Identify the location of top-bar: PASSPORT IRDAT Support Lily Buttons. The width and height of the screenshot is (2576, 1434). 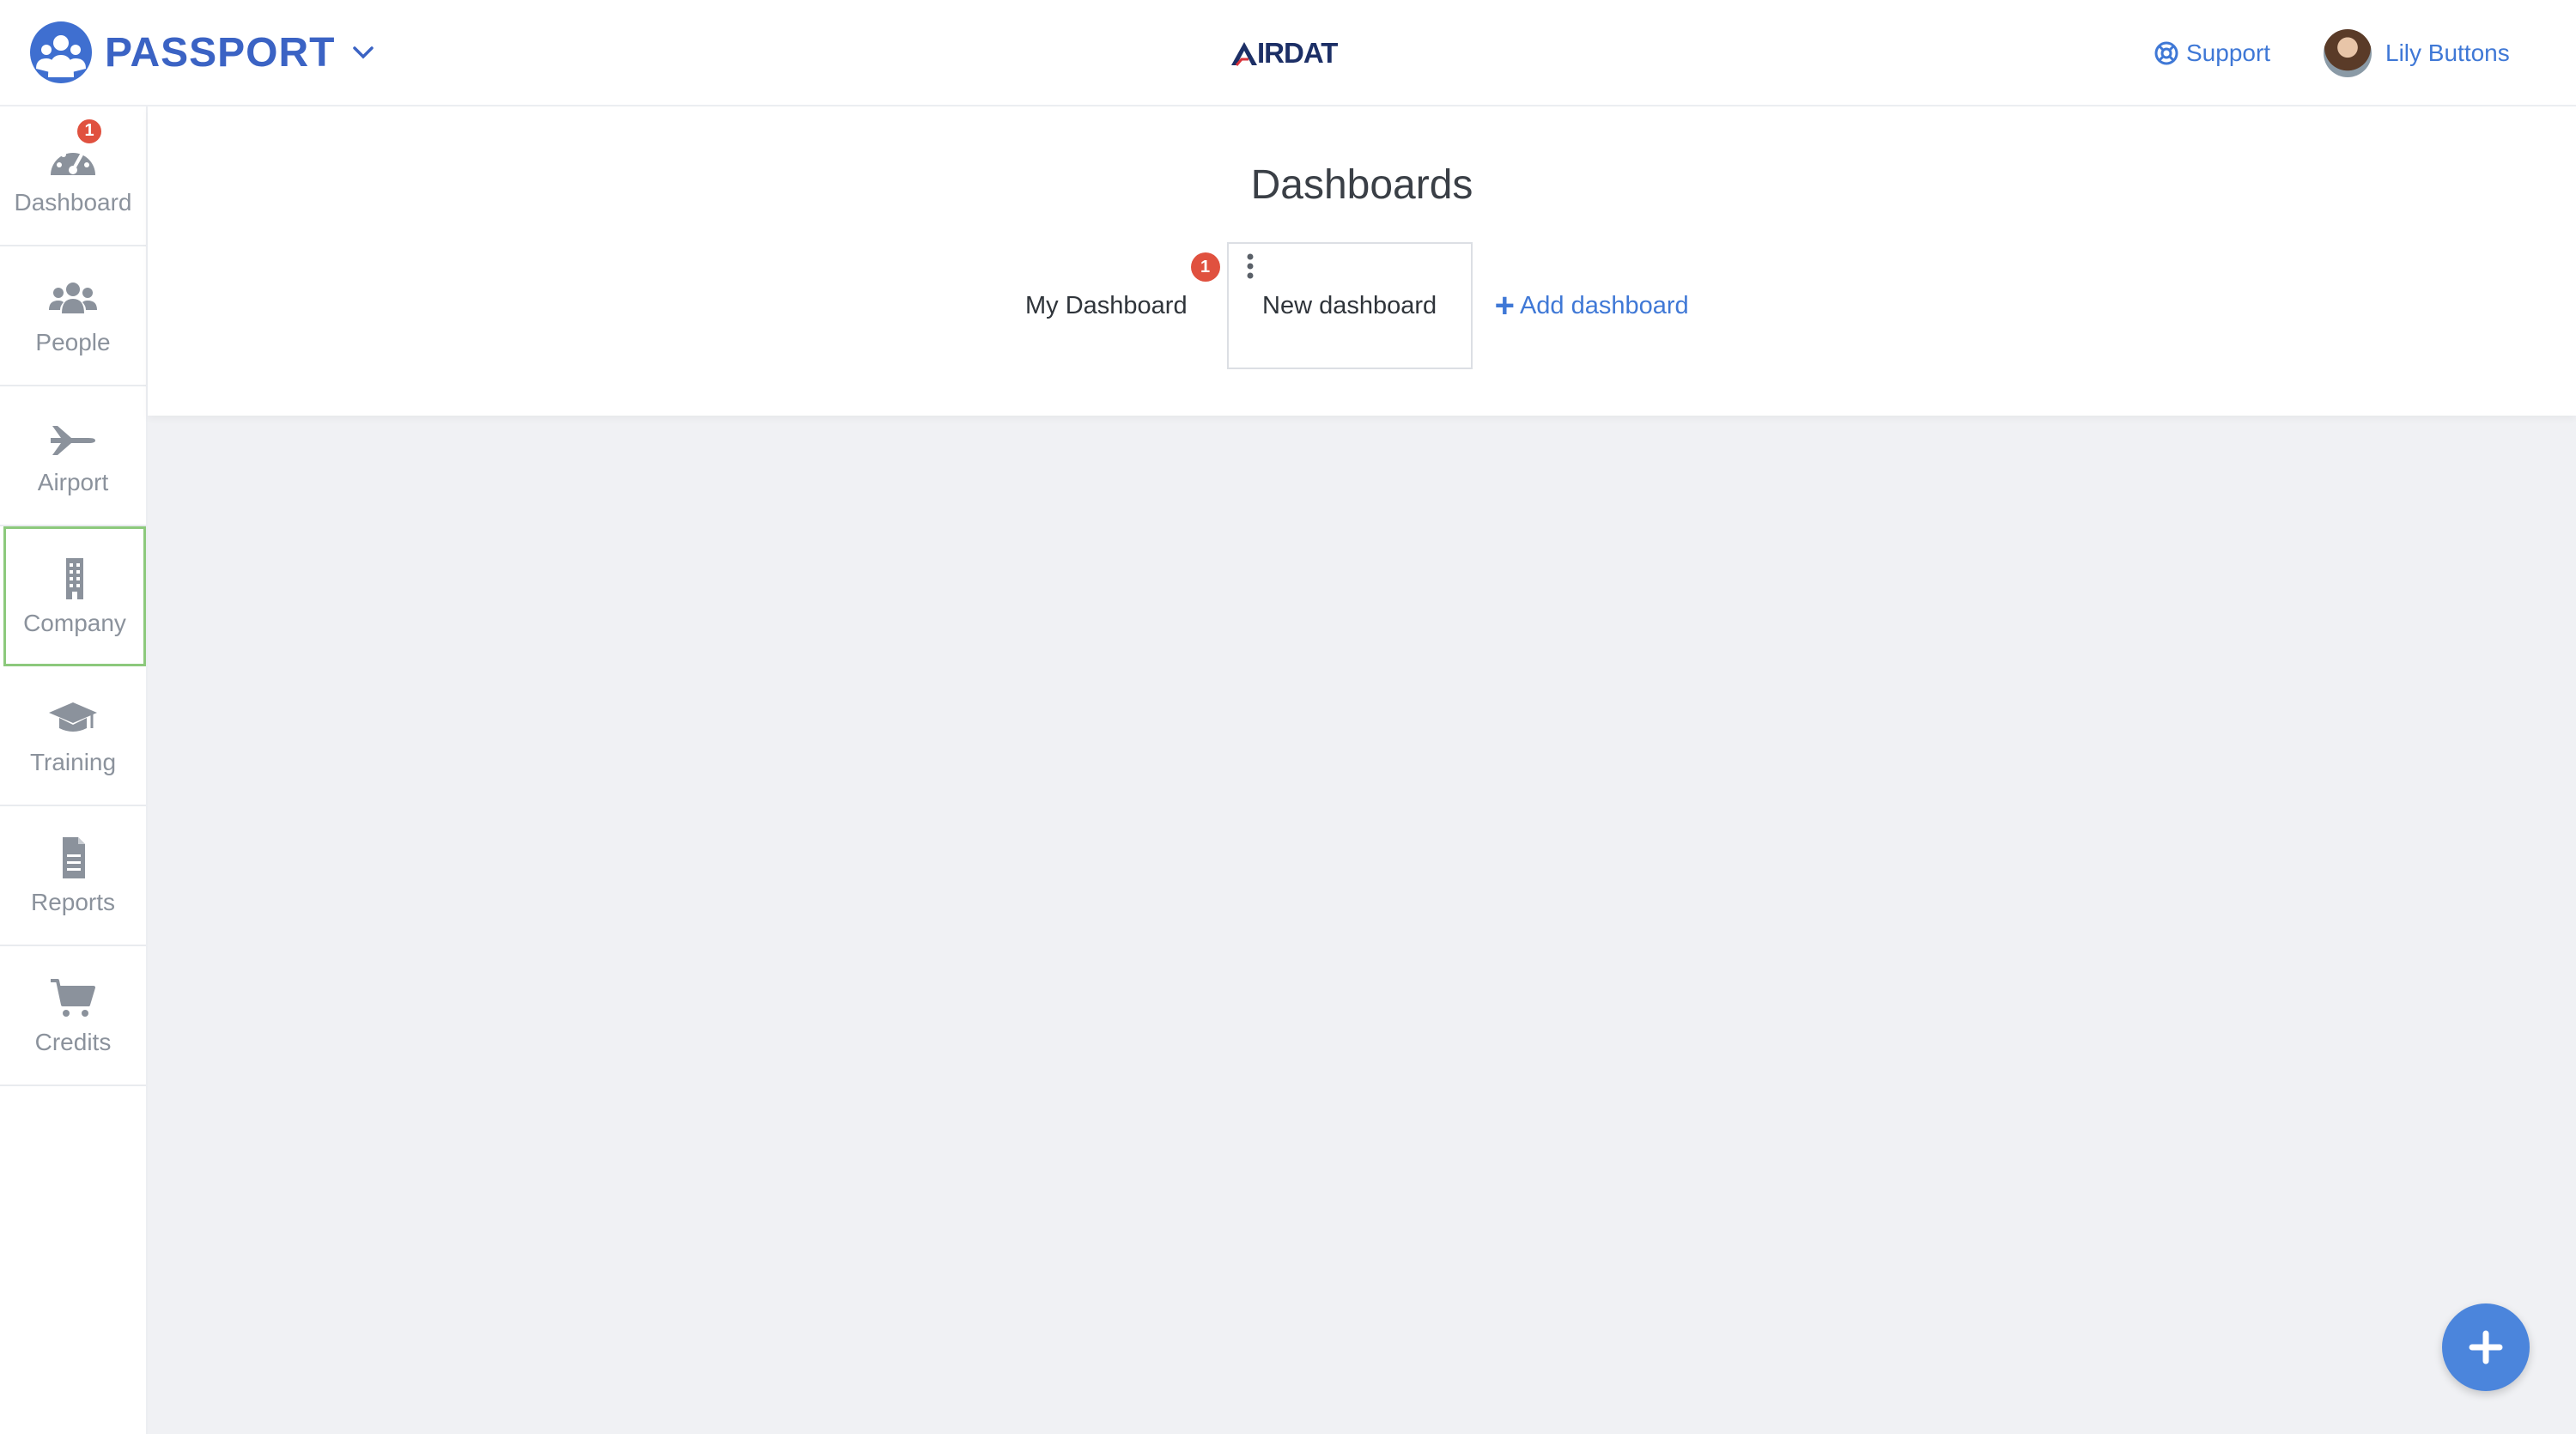
(1288, 53).